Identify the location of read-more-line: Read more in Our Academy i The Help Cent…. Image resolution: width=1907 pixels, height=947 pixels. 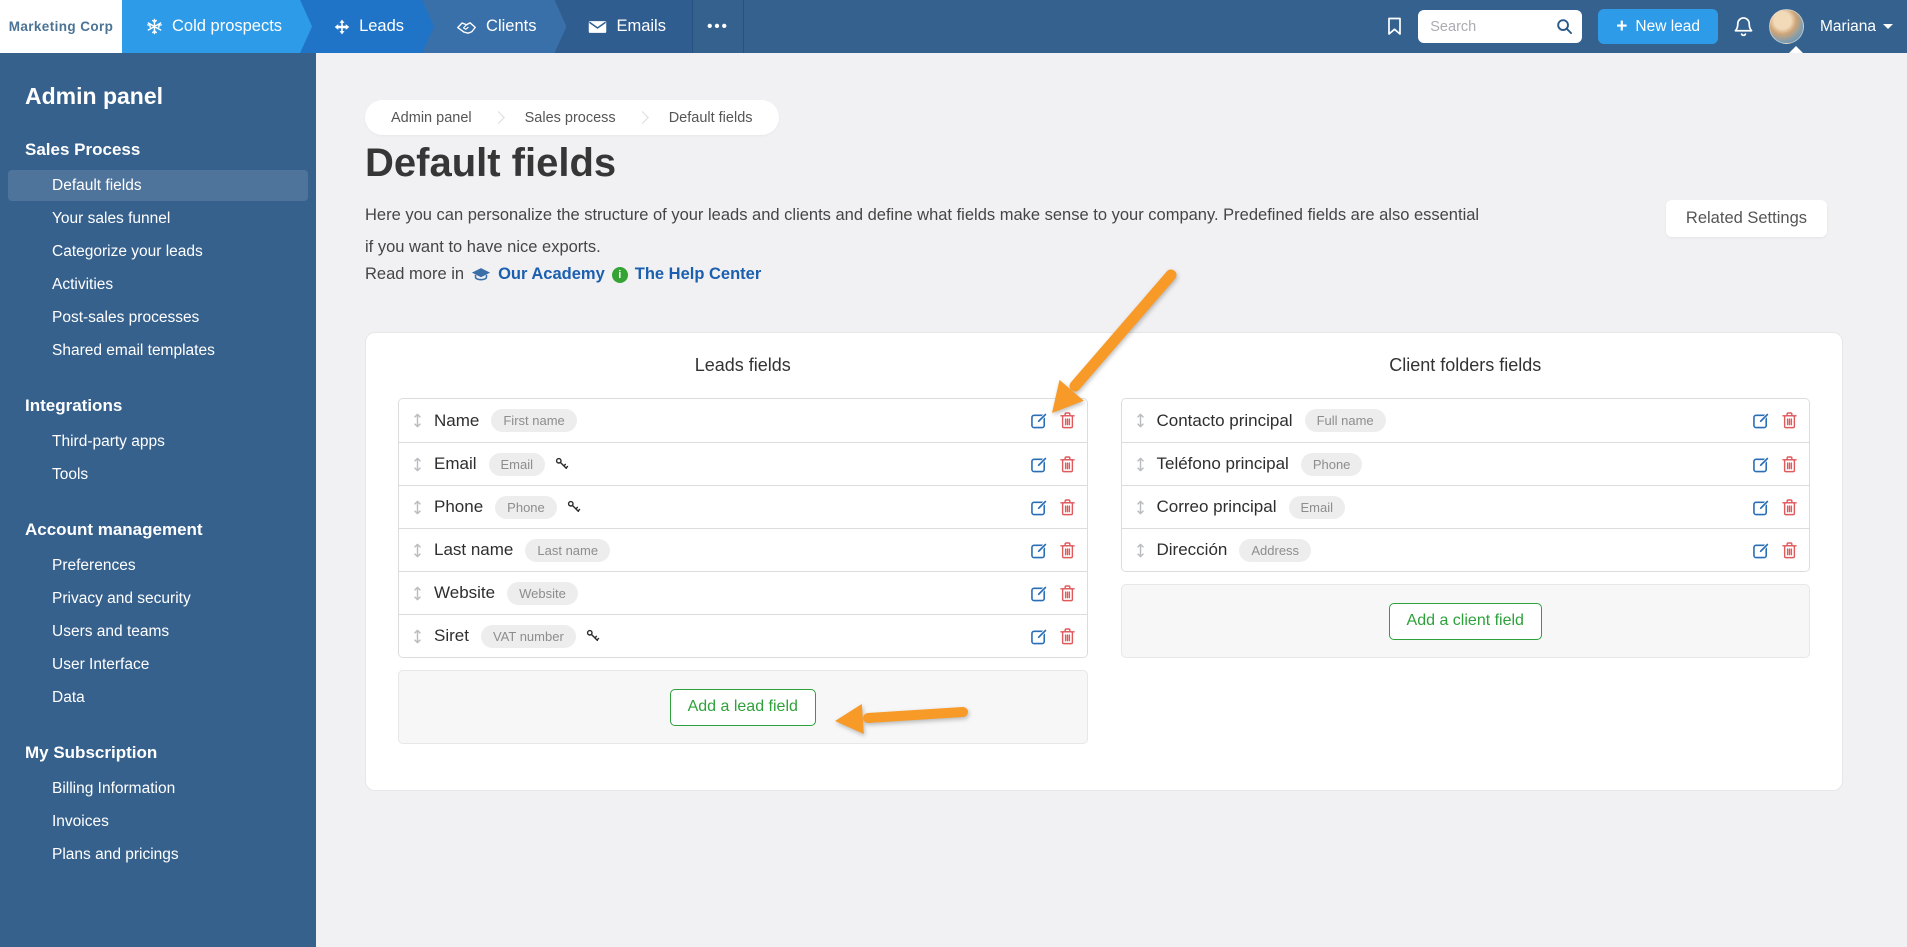
(563, 274).